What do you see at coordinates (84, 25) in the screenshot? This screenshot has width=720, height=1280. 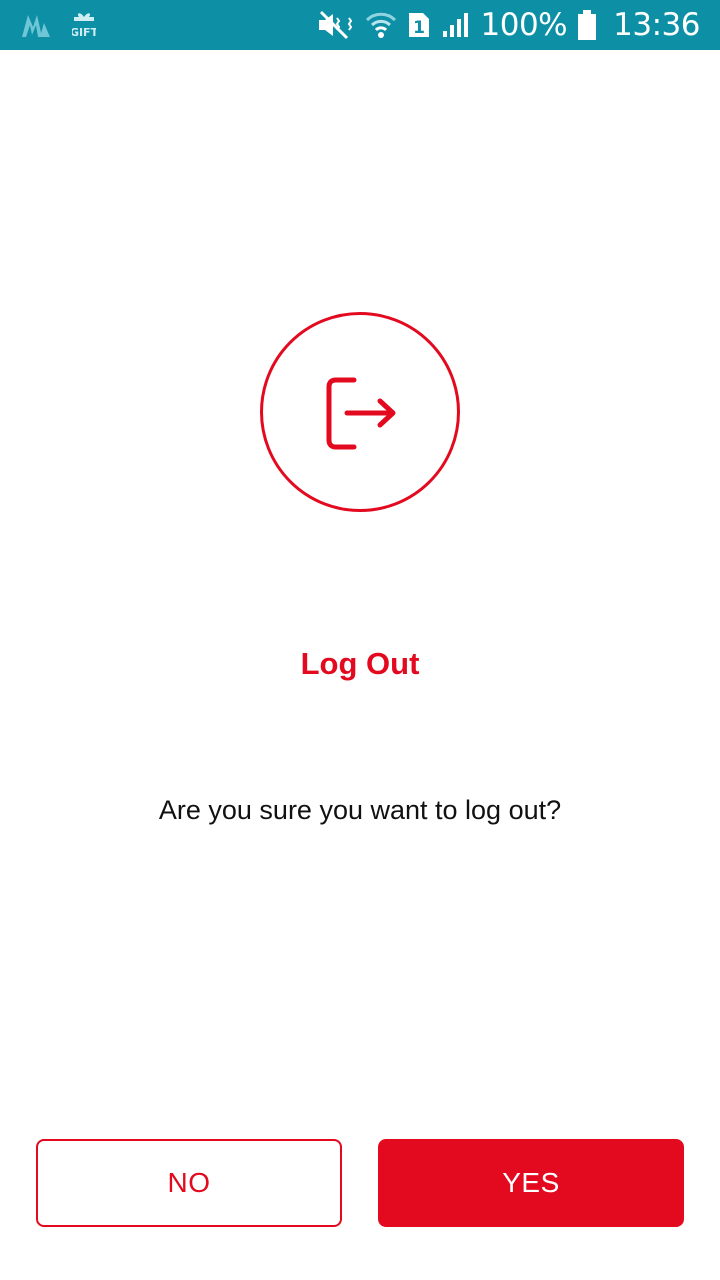 I see `gift-icon: GIFT` at bounding box center [84, 25].